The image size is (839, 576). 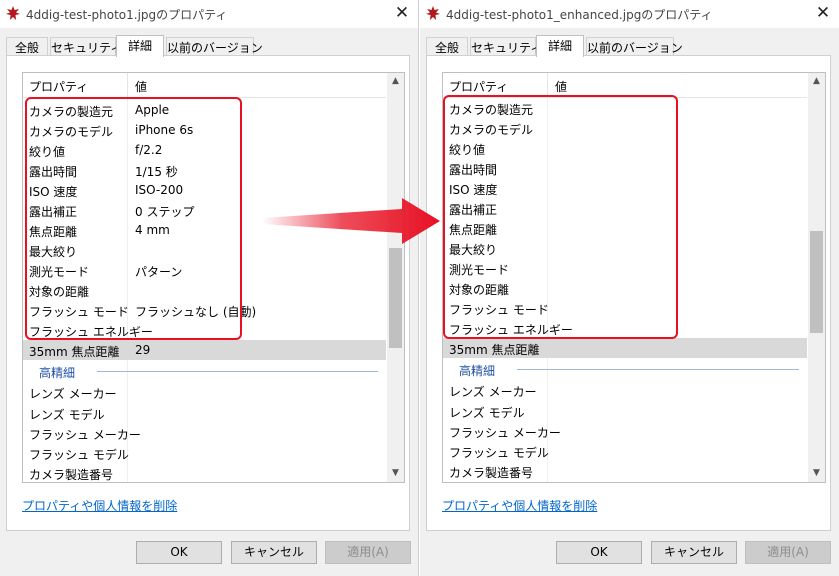 I want to click on property-row-selected: 35mm 焦点距離, so click(x=625, y=348).